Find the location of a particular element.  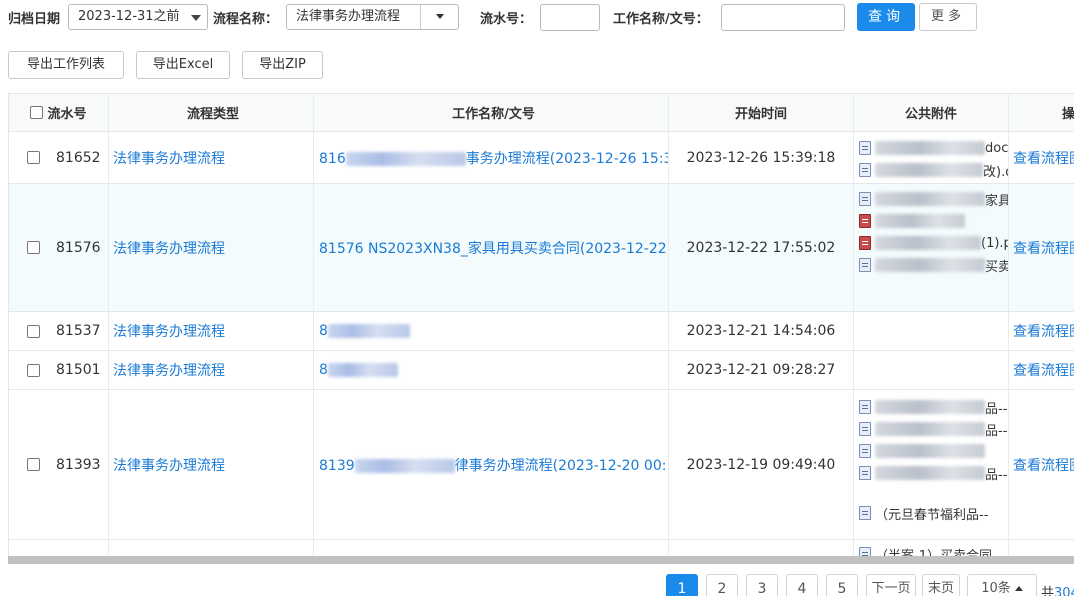

total-count: 共304 is located at coordinates (1057, 591).